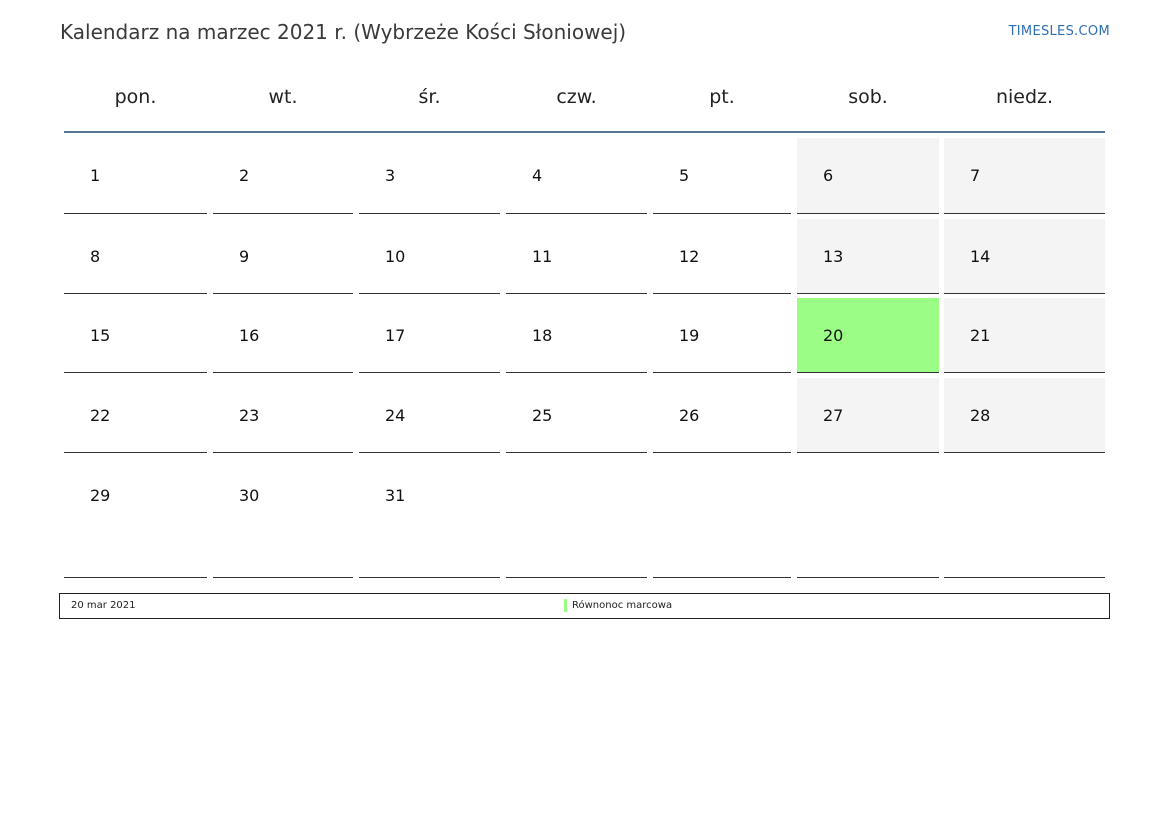 Image resolution: width=1169 pixels, height=827 pixels. I want to click on day-cell: 29, so click(135, 518).